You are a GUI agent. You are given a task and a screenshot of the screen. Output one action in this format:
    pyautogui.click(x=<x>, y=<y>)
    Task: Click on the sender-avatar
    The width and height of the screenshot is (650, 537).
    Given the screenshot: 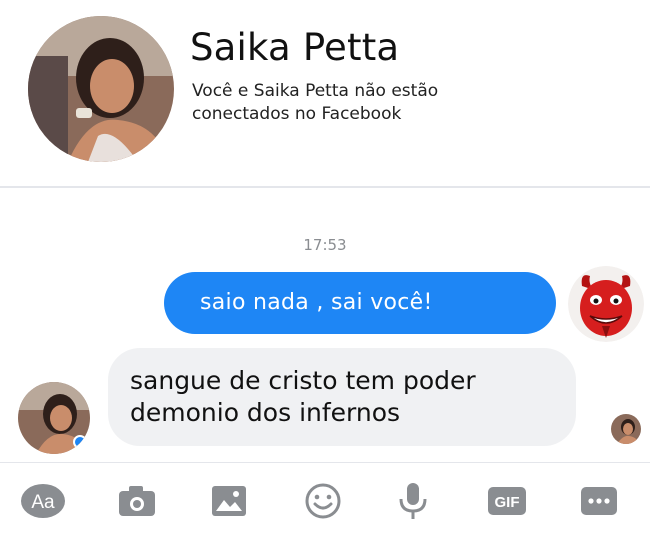 What is the action you would take?
    pyautogui.click(x=54, y=418)
    